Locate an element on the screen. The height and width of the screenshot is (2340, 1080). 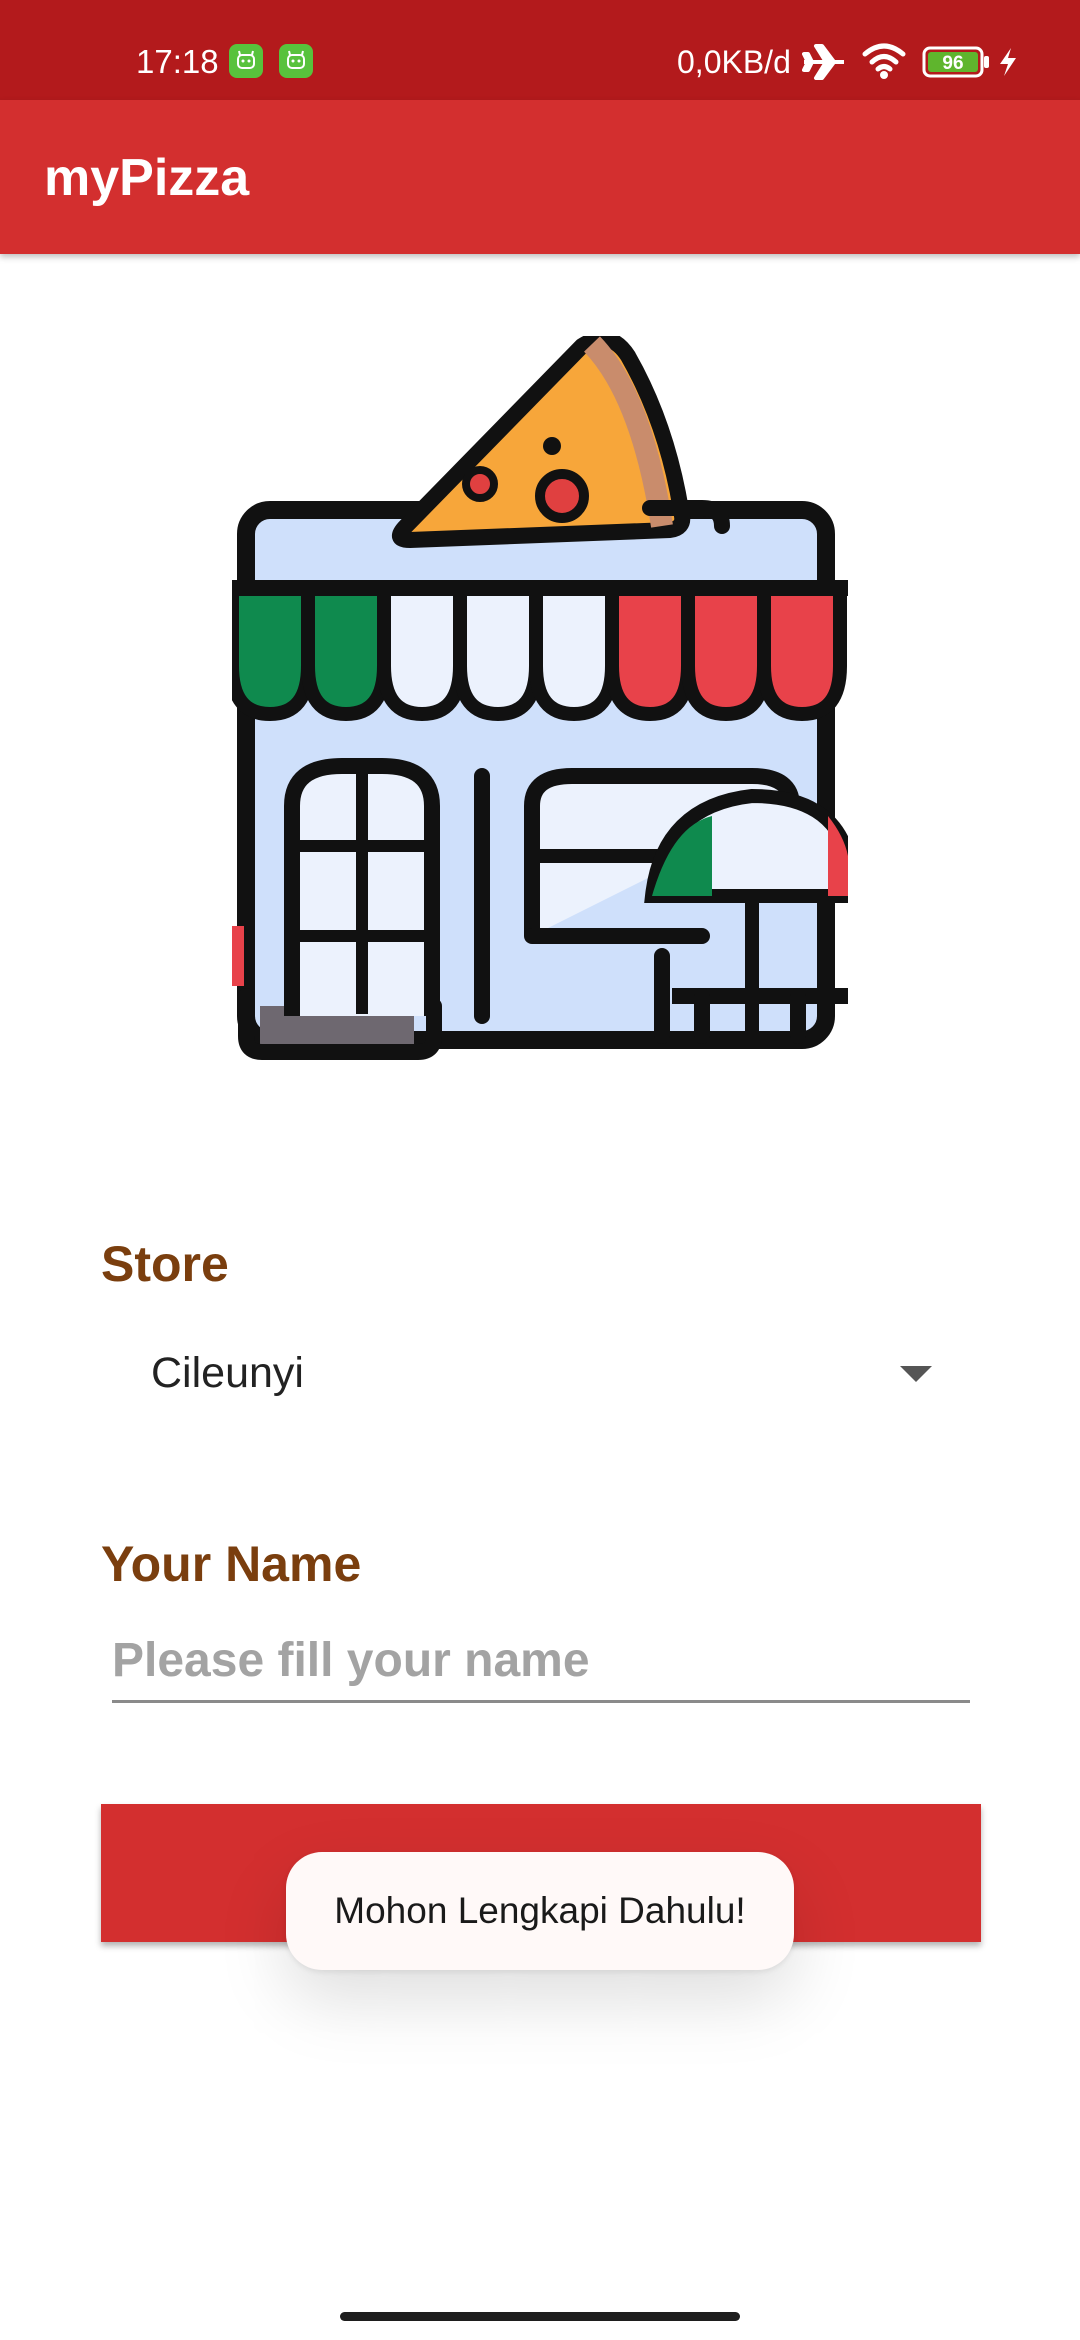
airplane-icon is located at coordinates (823, 62).